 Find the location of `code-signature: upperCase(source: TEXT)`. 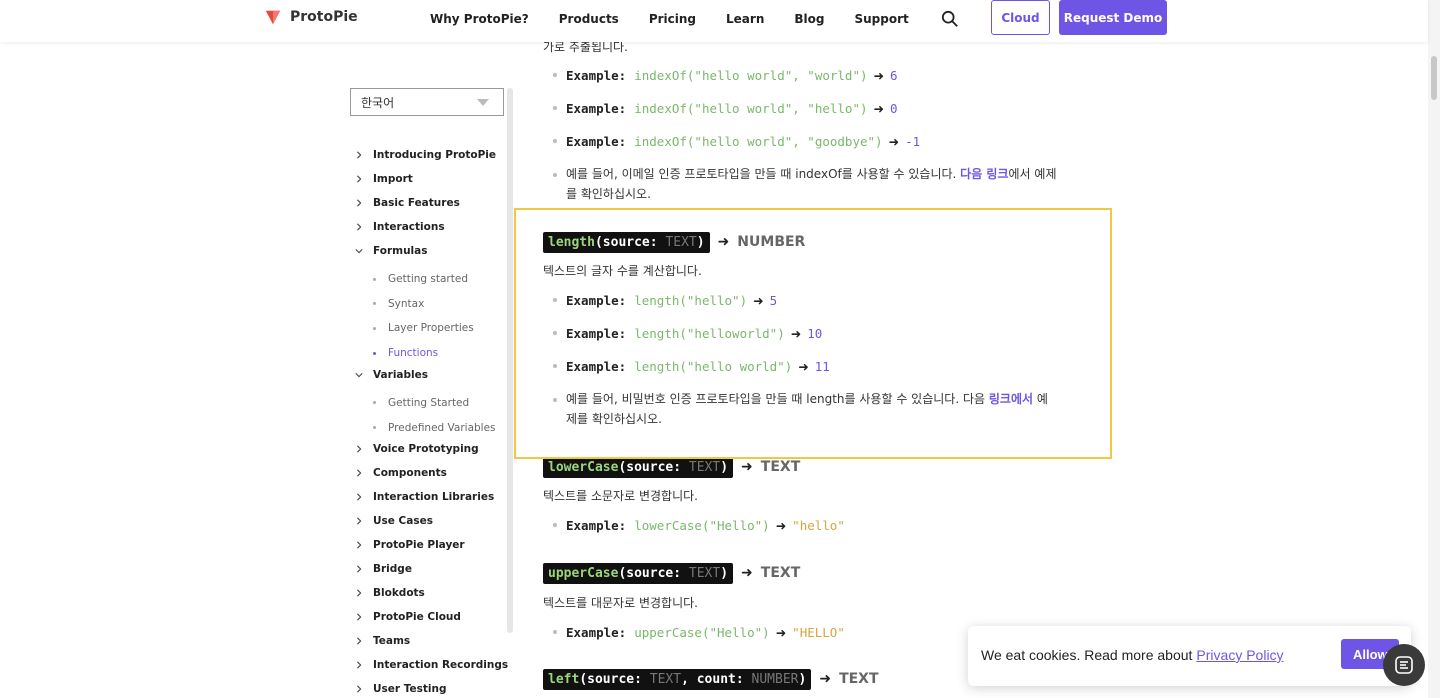

code-signature: upperCase(source: TEXT) is located at coordinates (638, 573).